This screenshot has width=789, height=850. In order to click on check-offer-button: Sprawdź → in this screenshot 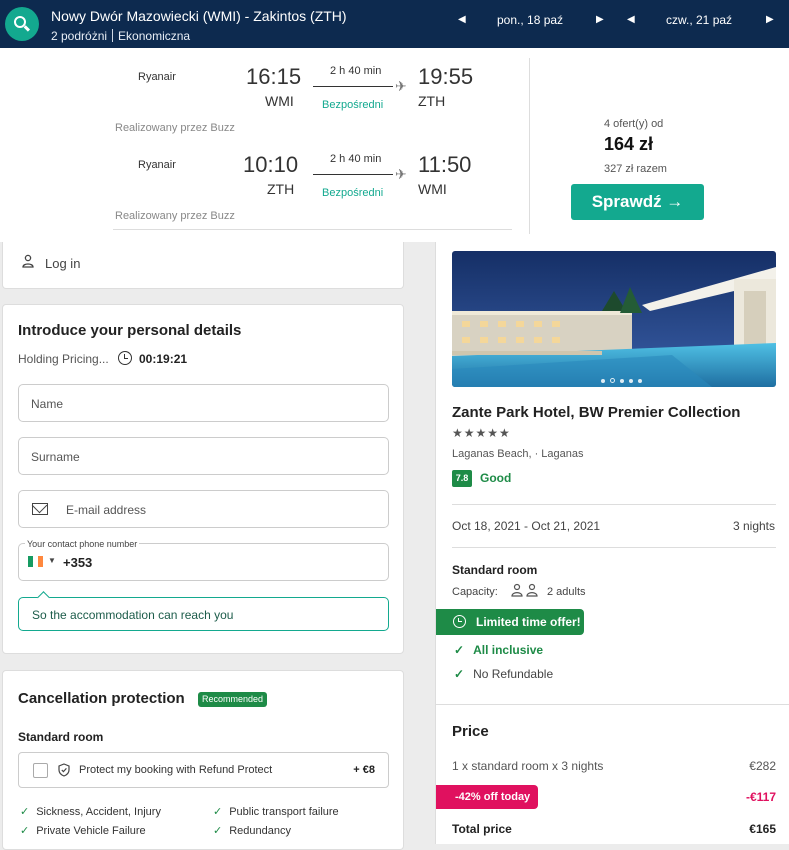, I will do `click(637, 202)`.